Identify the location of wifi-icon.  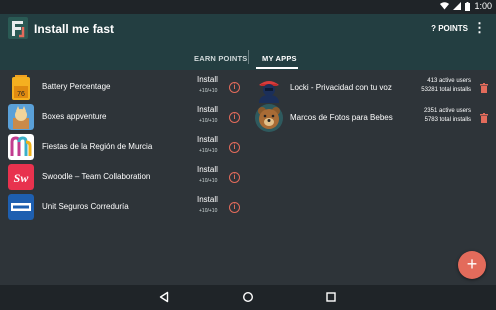
(445, 6).